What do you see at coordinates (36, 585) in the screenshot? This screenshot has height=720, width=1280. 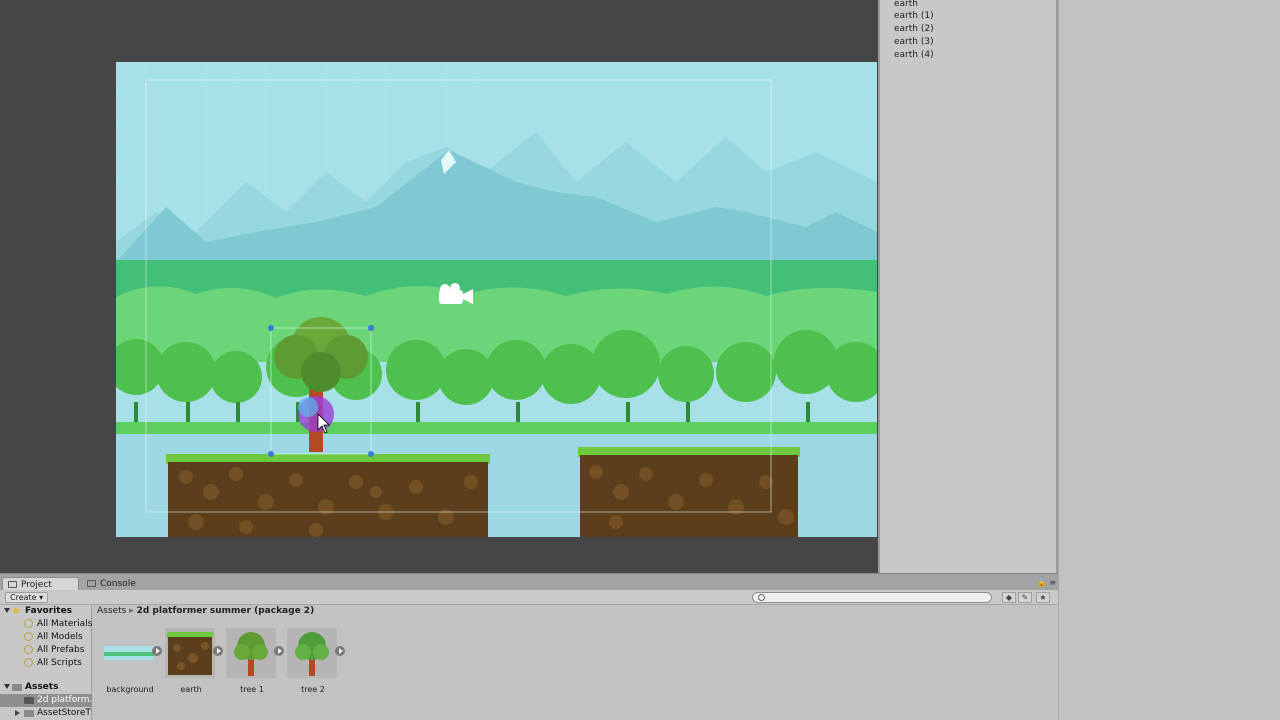 I see `tab-label: Project` at bounding box center [36, 585].